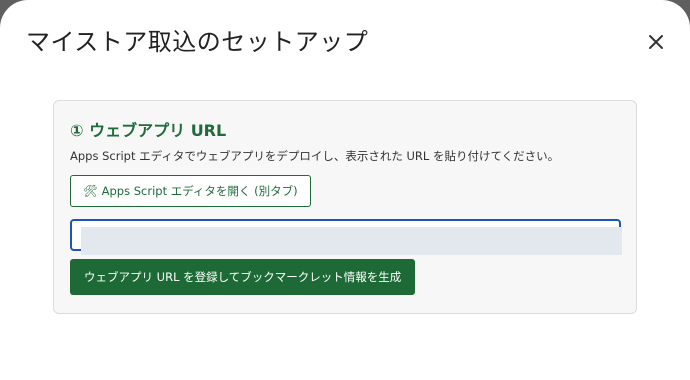 The width and height of the screenshot is (690, 380). I want to click on step-heading: ① ウェブアプリ URL, so click(148, 130).